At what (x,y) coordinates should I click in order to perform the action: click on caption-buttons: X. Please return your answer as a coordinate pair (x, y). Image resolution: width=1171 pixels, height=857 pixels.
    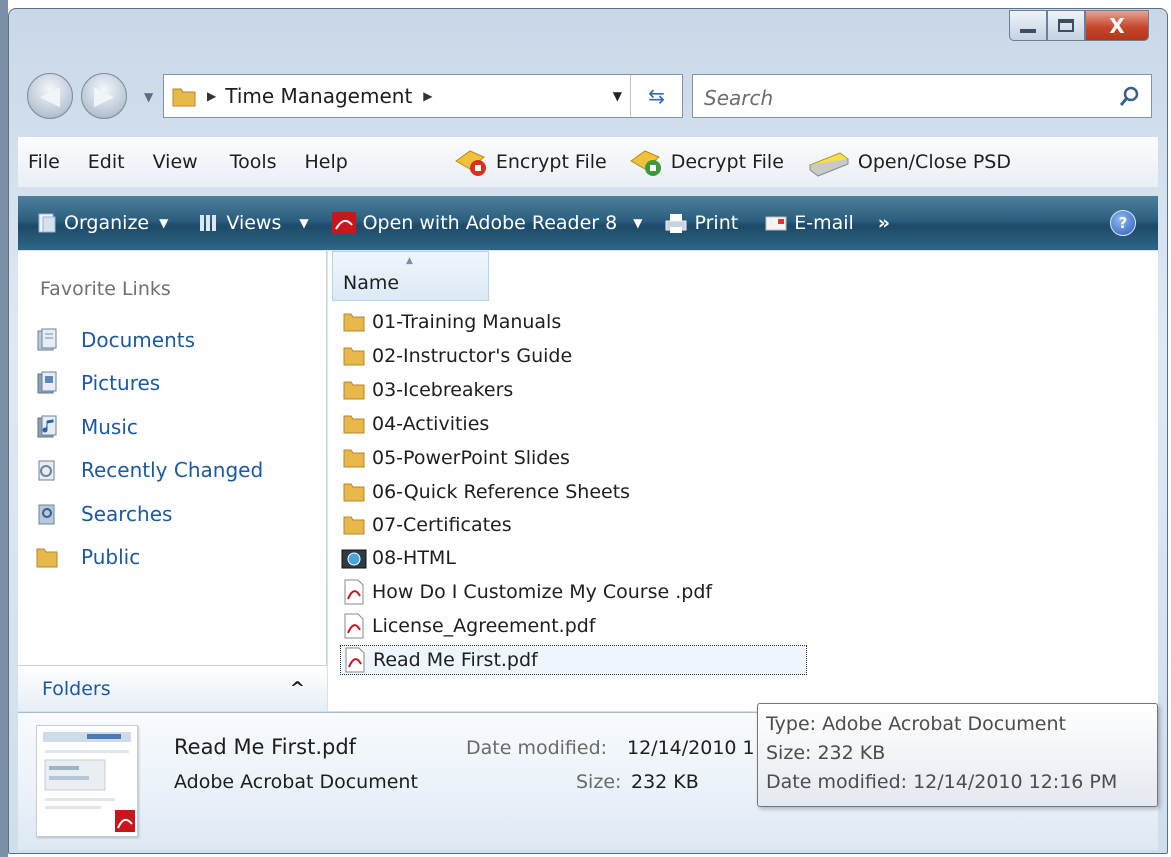
    Looking at the image, I should click on (1079, 25).